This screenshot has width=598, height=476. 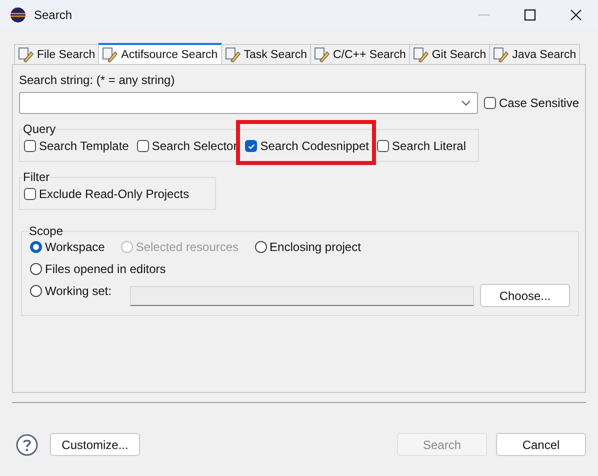 I want to click on maximize-icon, so click(x=530, y=15).